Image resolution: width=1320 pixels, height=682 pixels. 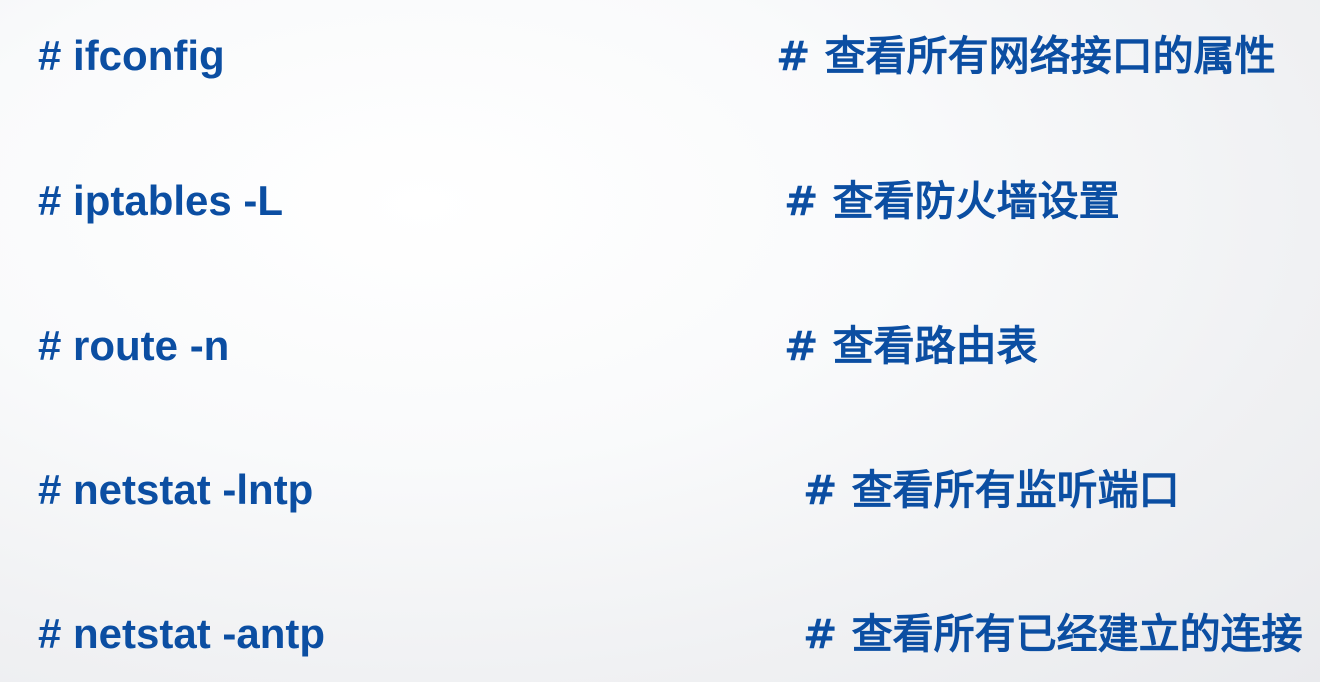 I want to click on command-comment: # 查看路由表, so click(x=911, y=346).